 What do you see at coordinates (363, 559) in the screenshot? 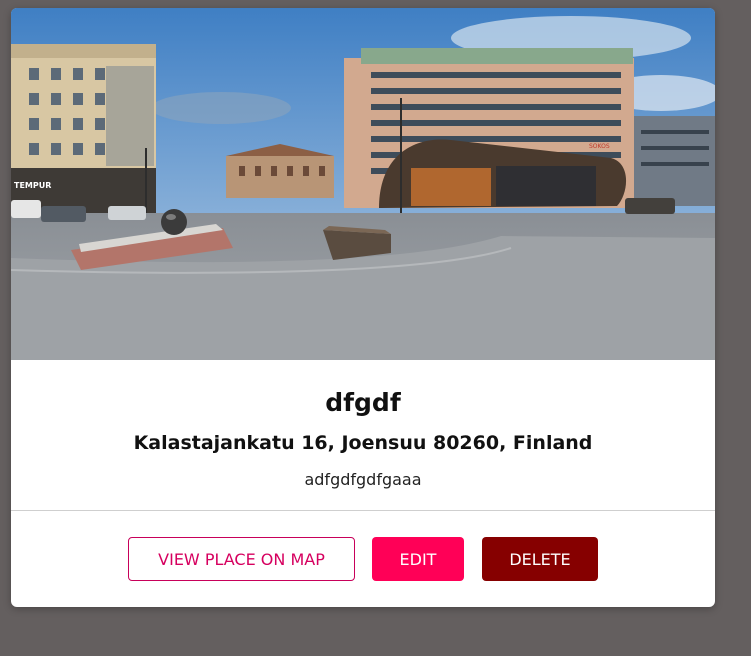
I see `card-actions: VIEW PLACE ON MAP EDIT DELETE` at bounding box center [363, 559].